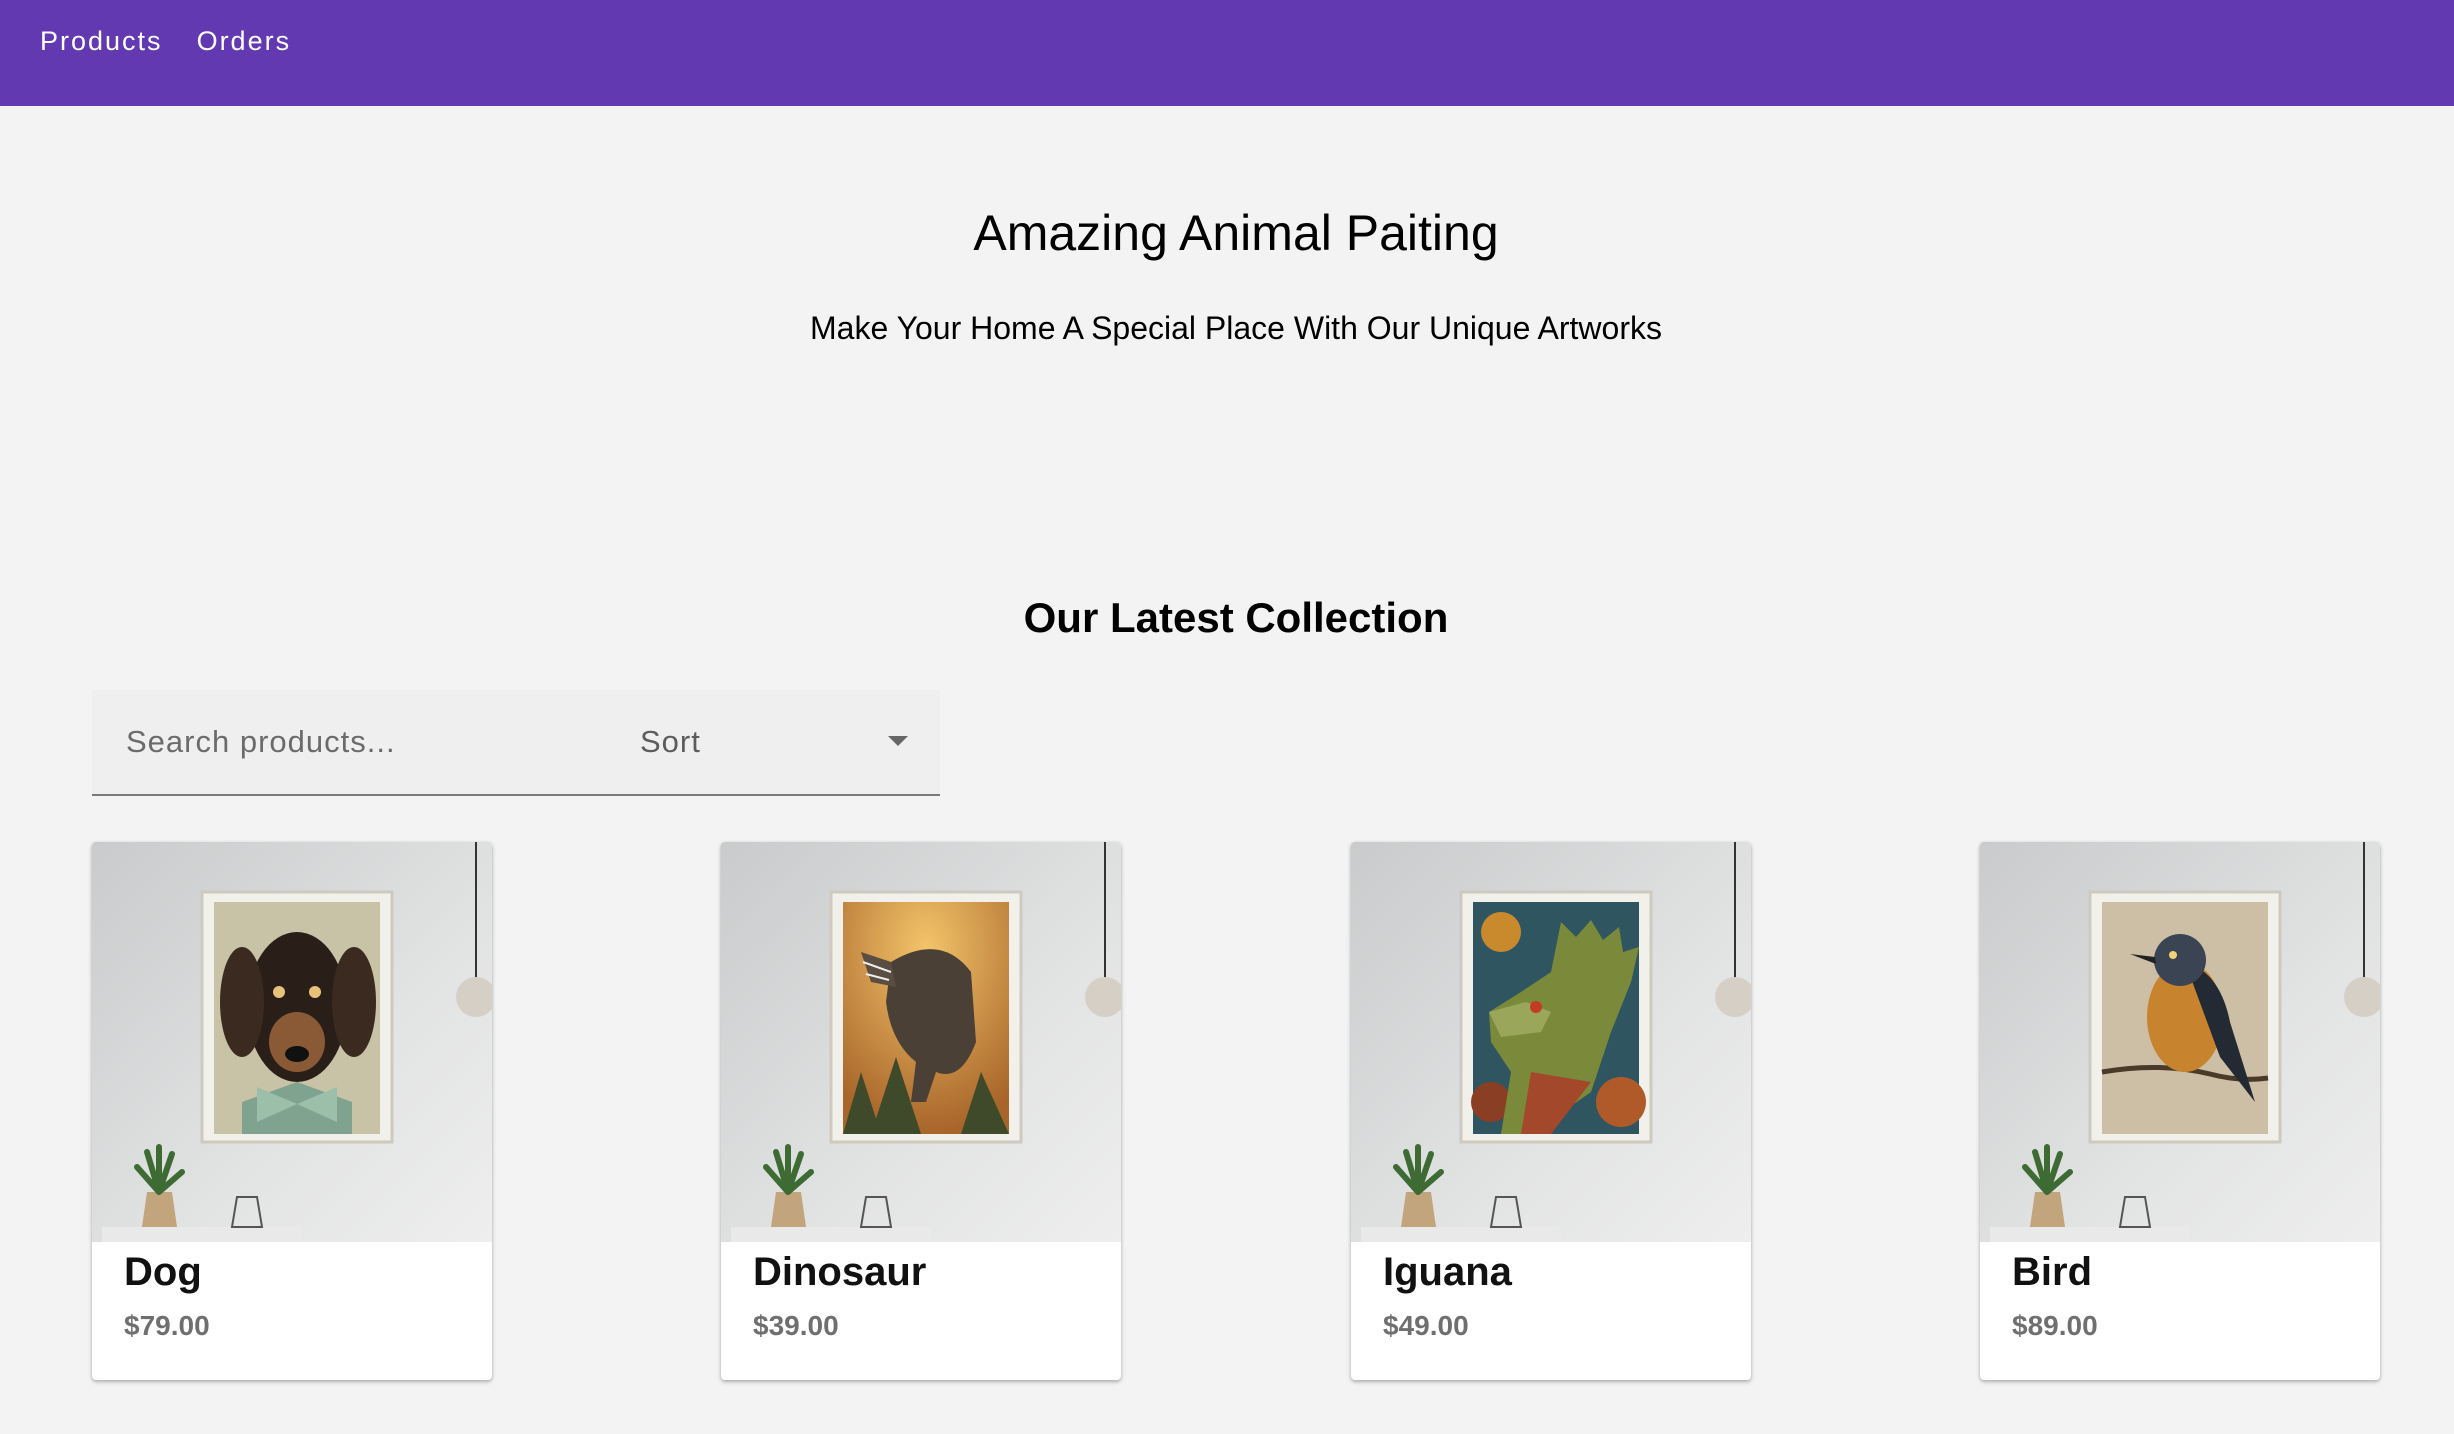 This screenshot has width=2454, height=1434. I want to click on app-bar: Products Orders, so click(1227, 53).